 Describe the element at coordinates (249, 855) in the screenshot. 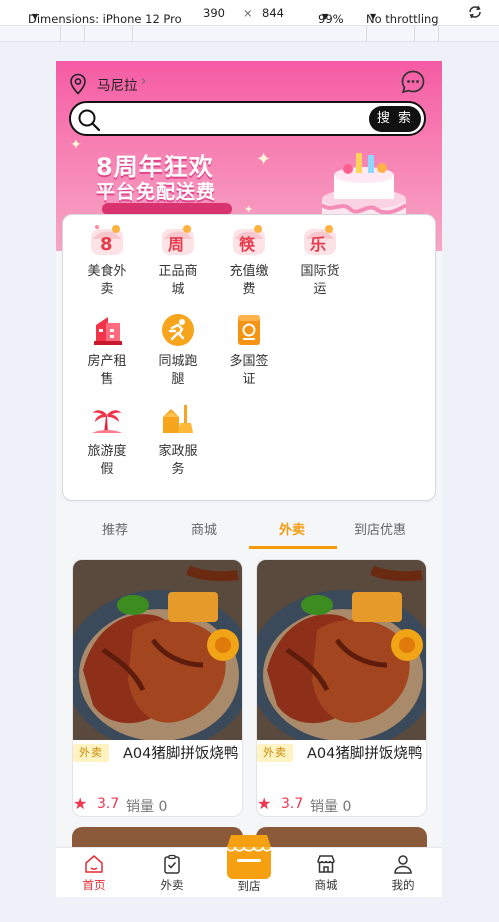

I see `store-awning-icon` at that location.